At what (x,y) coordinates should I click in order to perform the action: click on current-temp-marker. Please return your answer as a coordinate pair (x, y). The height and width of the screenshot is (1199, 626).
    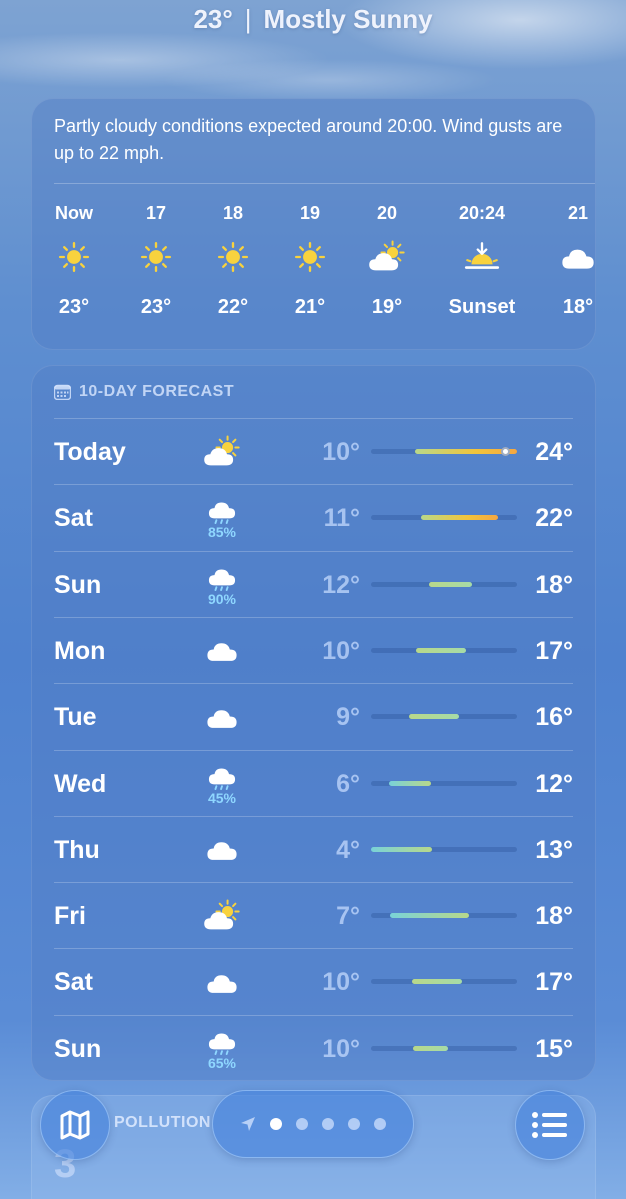
    Looking at the image, I should click on (505, 451).